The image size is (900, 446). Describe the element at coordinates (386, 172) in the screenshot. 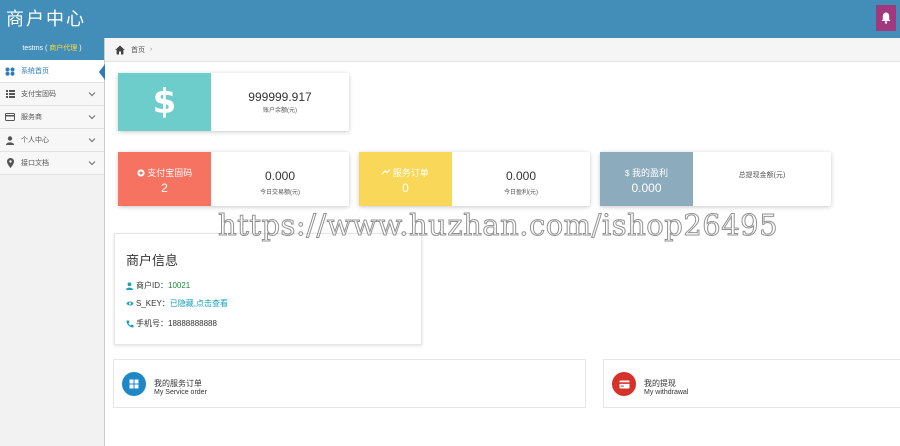

I see `chart-icon` at that location.